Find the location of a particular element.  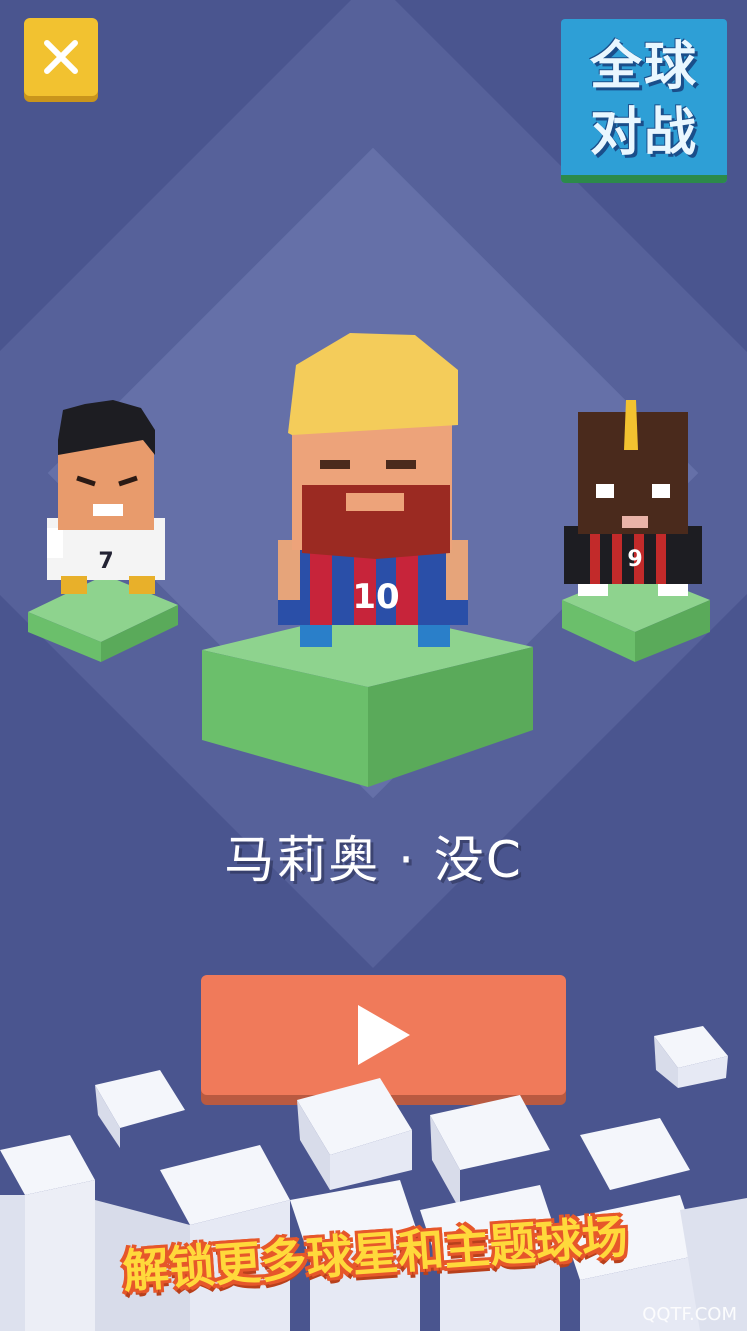

jersey-number: 7 is located at coordinates (105, 561).